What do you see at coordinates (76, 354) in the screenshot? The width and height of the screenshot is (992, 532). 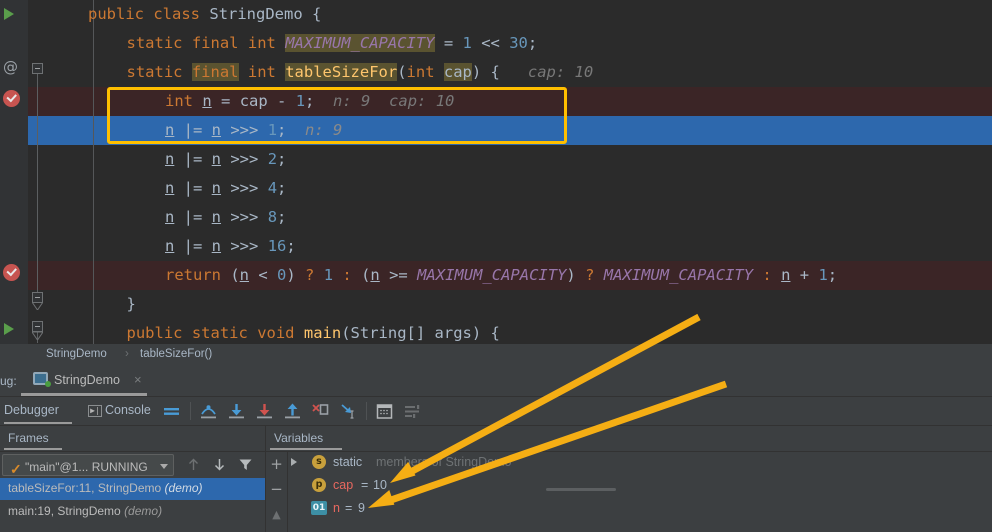 I see `breadcrumb-class: StringDemo` at bounding box center [76, 354].